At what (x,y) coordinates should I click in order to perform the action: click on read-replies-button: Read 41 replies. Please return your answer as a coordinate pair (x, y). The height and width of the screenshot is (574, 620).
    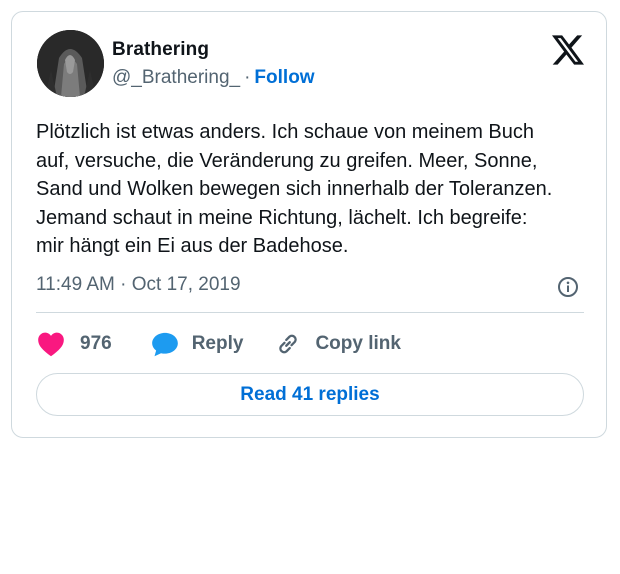
    Looking at the image, I should click on (310, 394).